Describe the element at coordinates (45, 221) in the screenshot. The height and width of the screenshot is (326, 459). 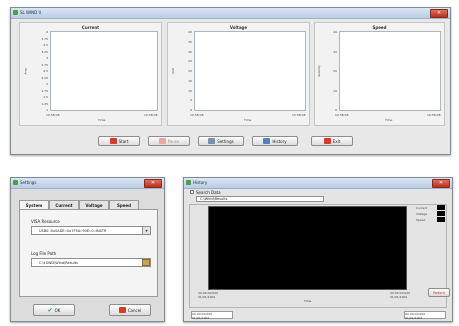
I see `visa-label: VISA Resource` at that location.